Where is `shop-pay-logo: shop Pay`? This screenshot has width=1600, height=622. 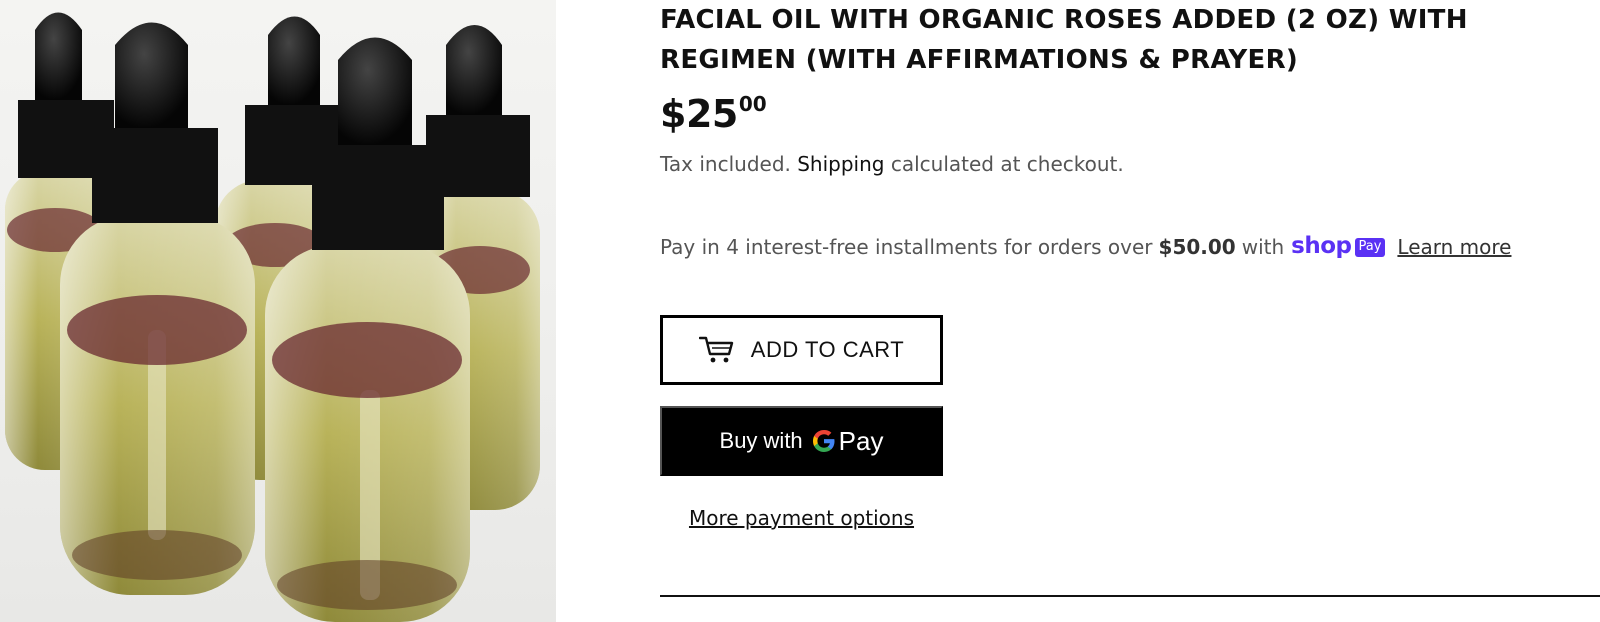
shop-pay-logo: shop Pay is located at coordinates (1338, 246).